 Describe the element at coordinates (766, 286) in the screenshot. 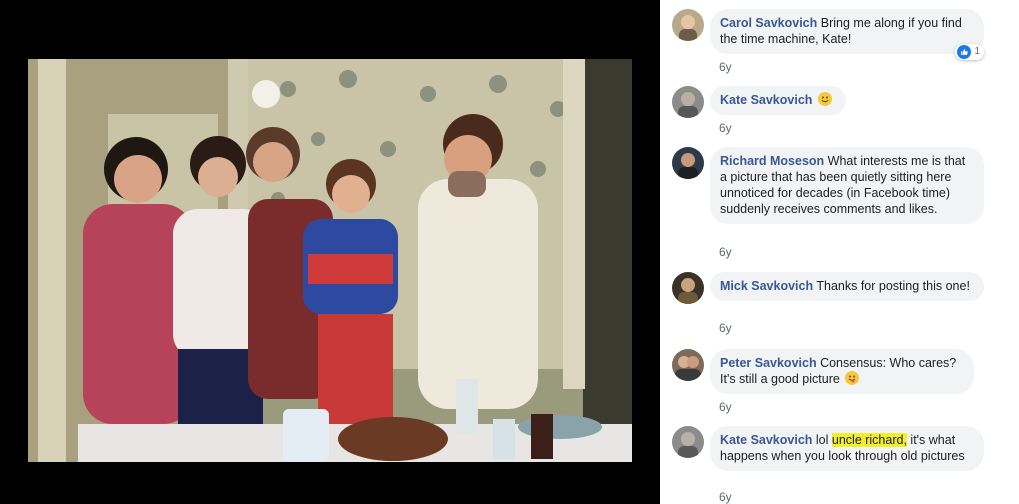

I see `commenter-name: Mick Savkovich` at that location.